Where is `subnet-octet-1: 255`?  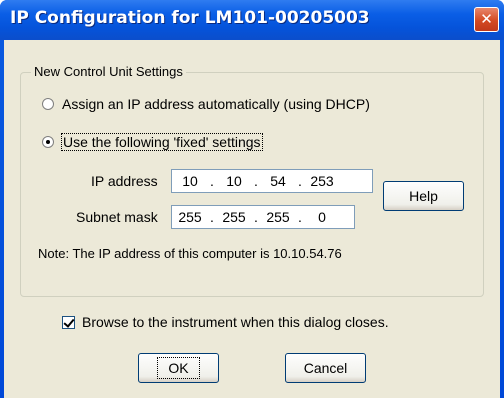 subnet-octet-1: 255 is located at coordinates (190, 217).